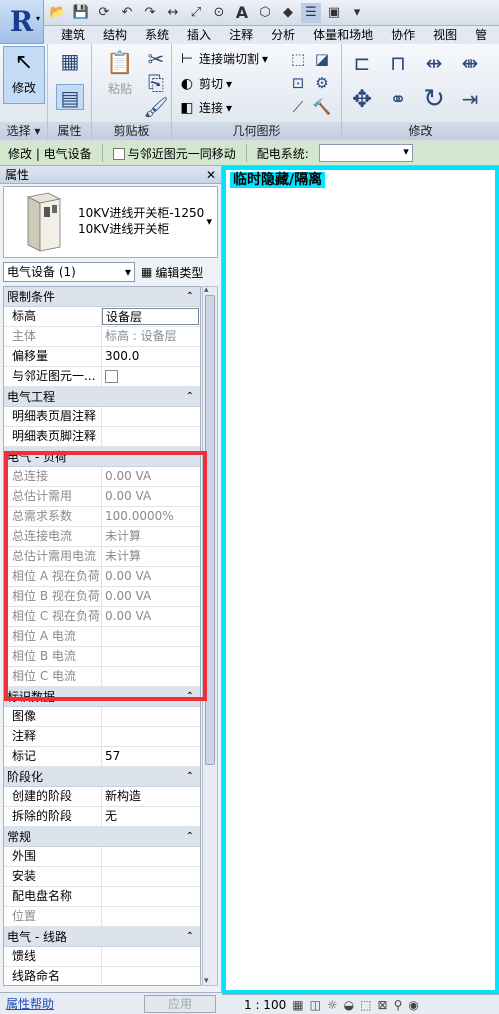 Image resolution: width=499 pixels, height=1014 pixels. What do you see at coordinates (120, 72) in the screenshot?
I see `paste-button: 📋 粘贴` at bounding box center [120, 72].